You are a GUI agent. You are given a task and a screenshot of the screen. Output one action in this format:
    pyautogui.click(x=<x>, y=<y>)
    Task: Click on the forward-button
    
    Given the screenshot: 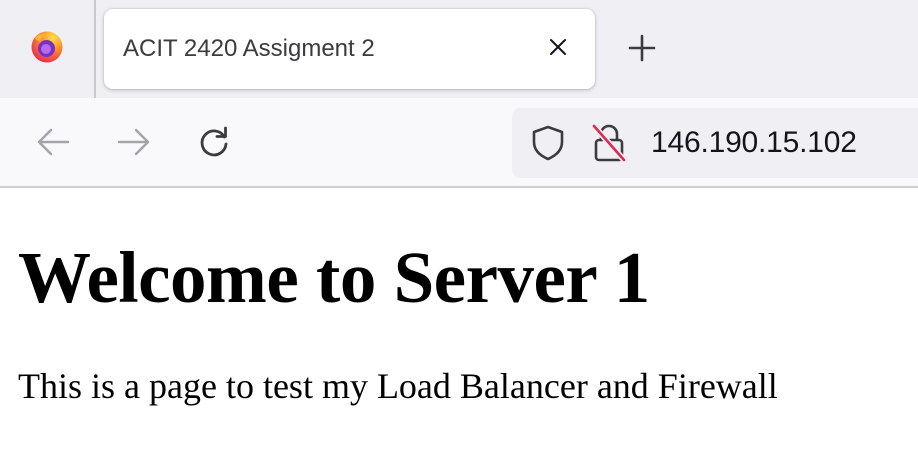 What is the action you would take?
    pyautogui.click(x=134, y=144)
    